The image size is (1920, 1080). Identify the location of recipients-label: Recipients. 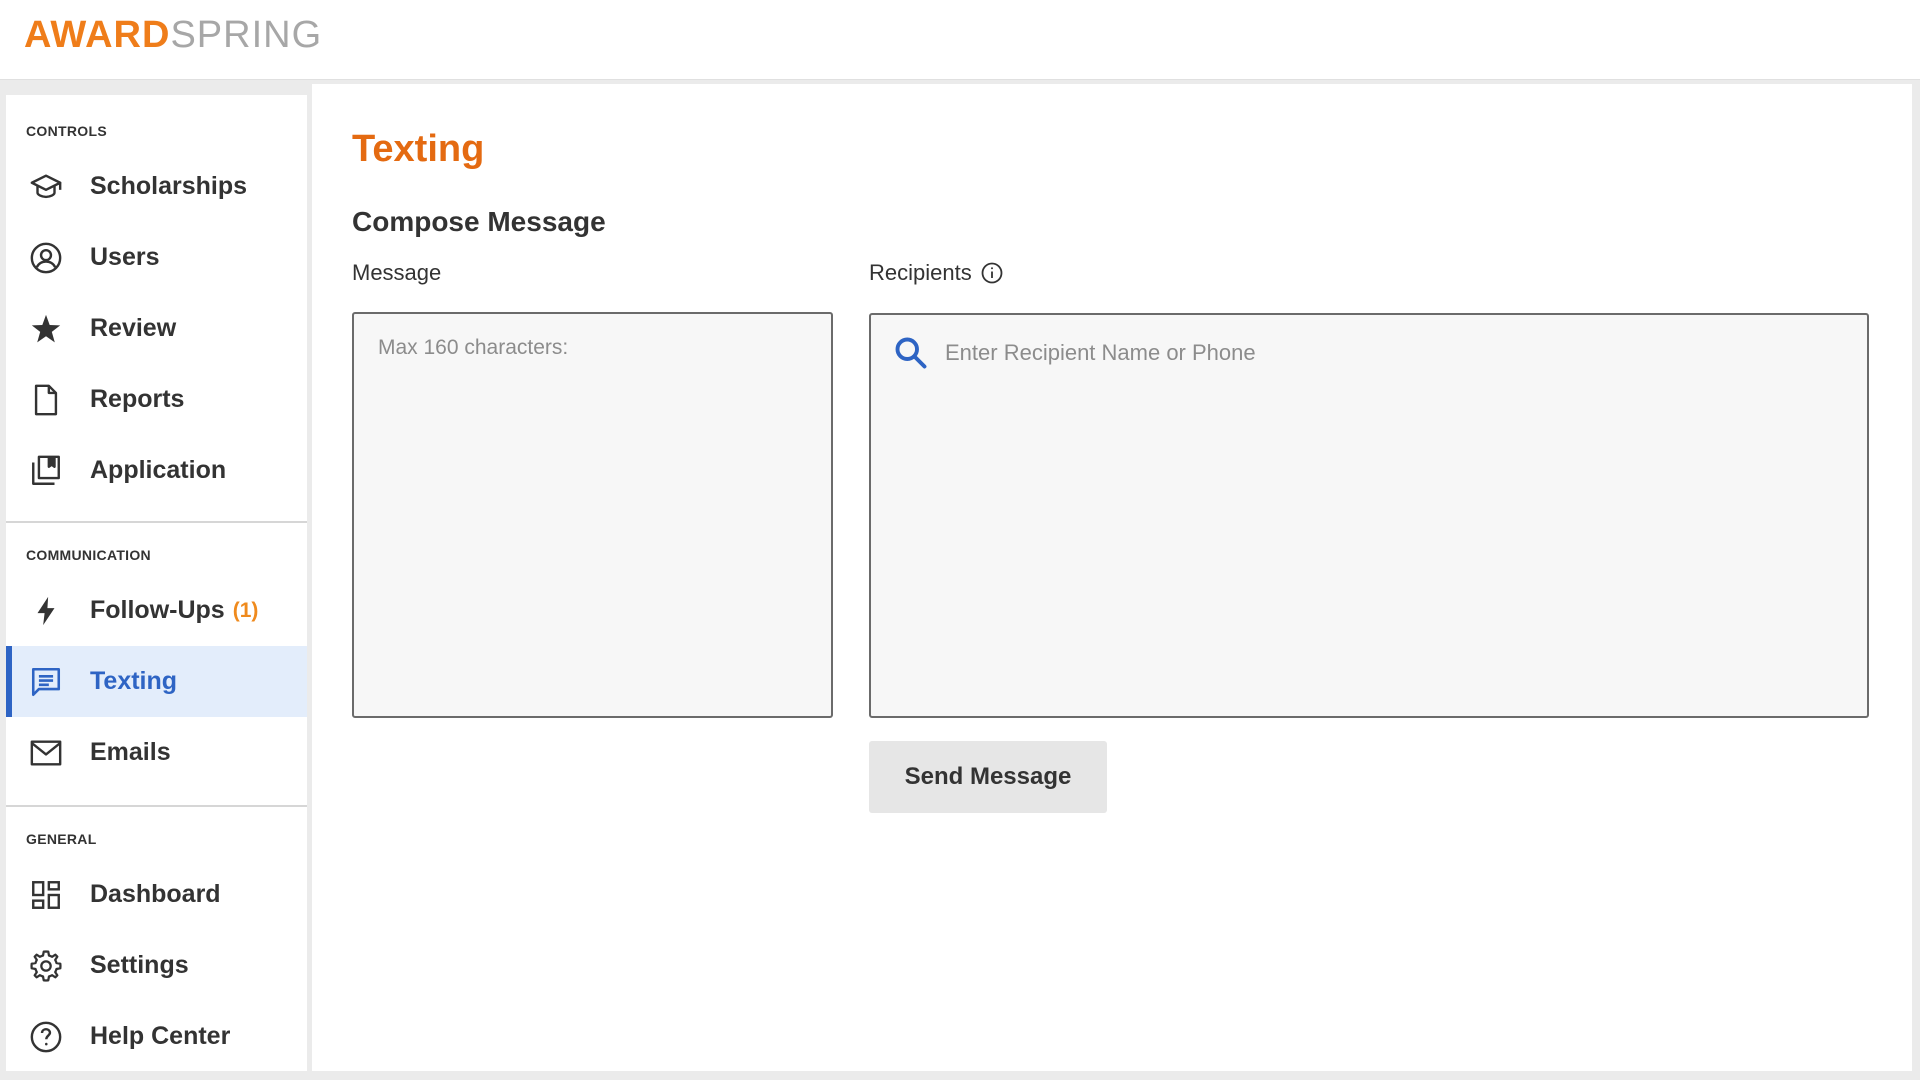
(936, 273).